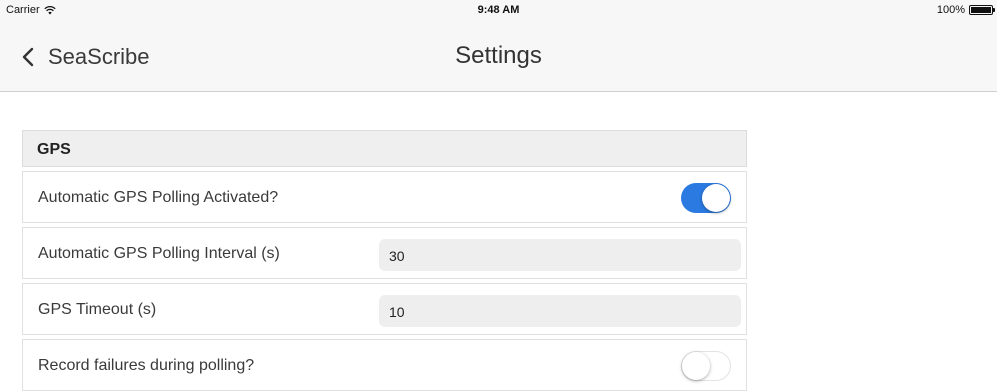 Image resolution: width=997 pixels, height=391 pixels. I want to click on battery-indicator: 100%, so click(965, 10).